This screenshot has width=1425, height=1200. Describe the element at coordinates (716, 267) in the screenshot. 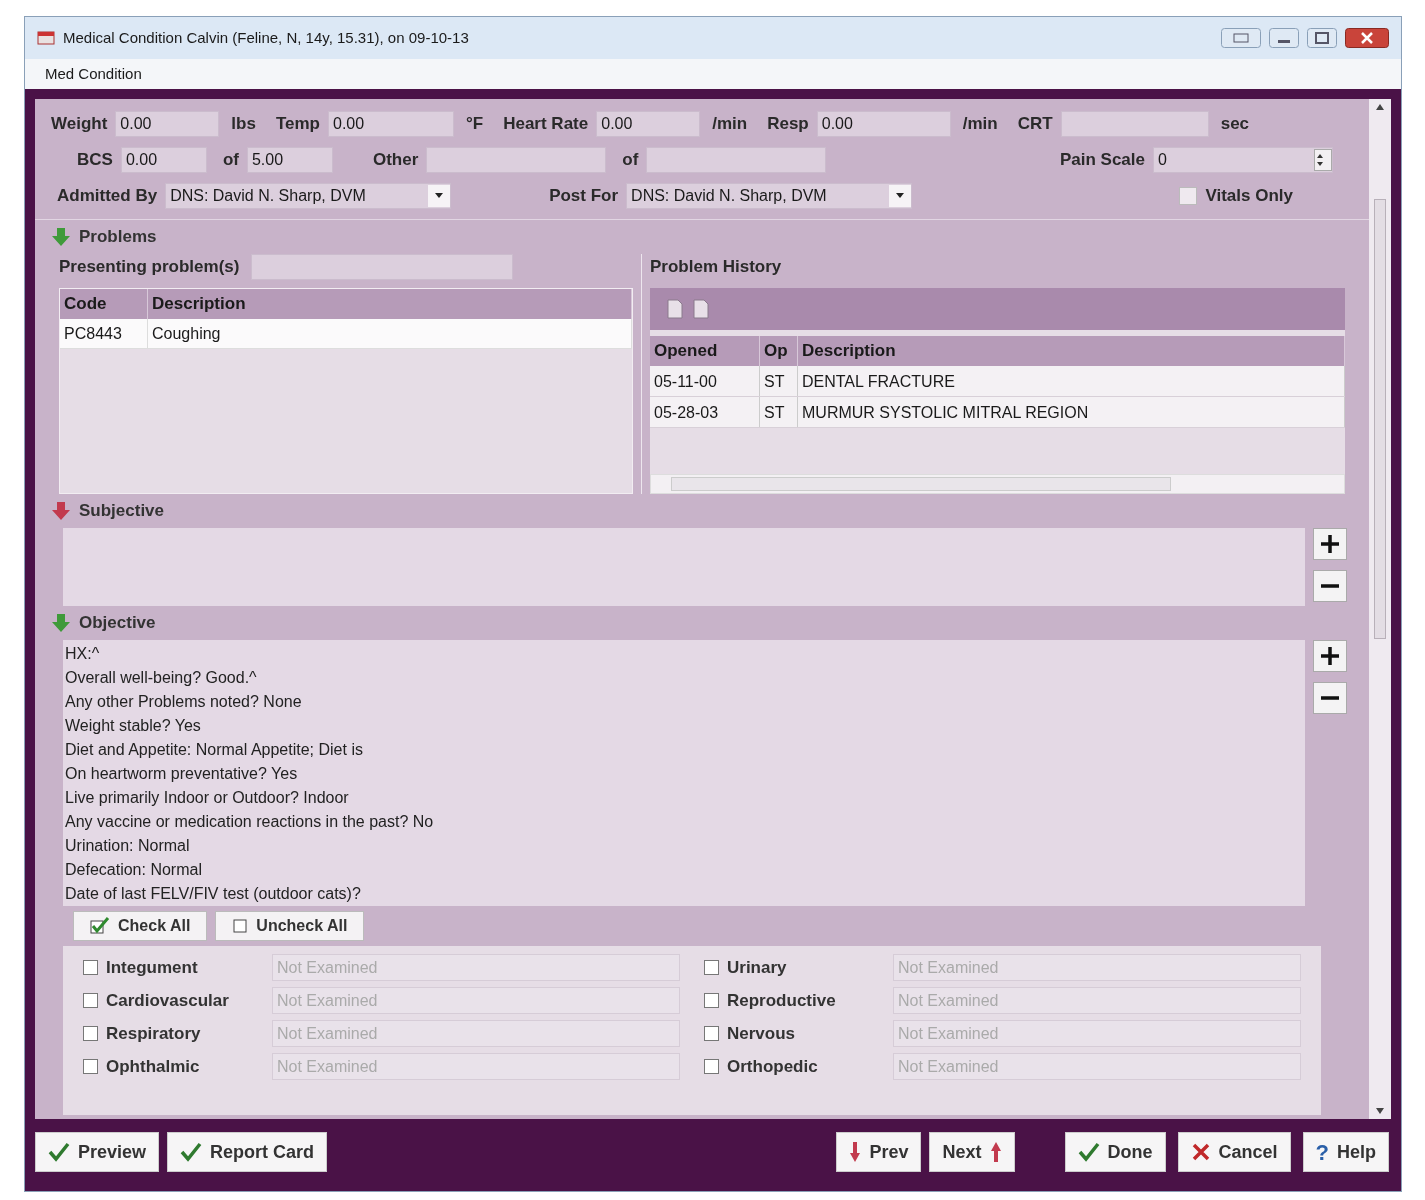

I see `panel-title: Problem History` at that location.